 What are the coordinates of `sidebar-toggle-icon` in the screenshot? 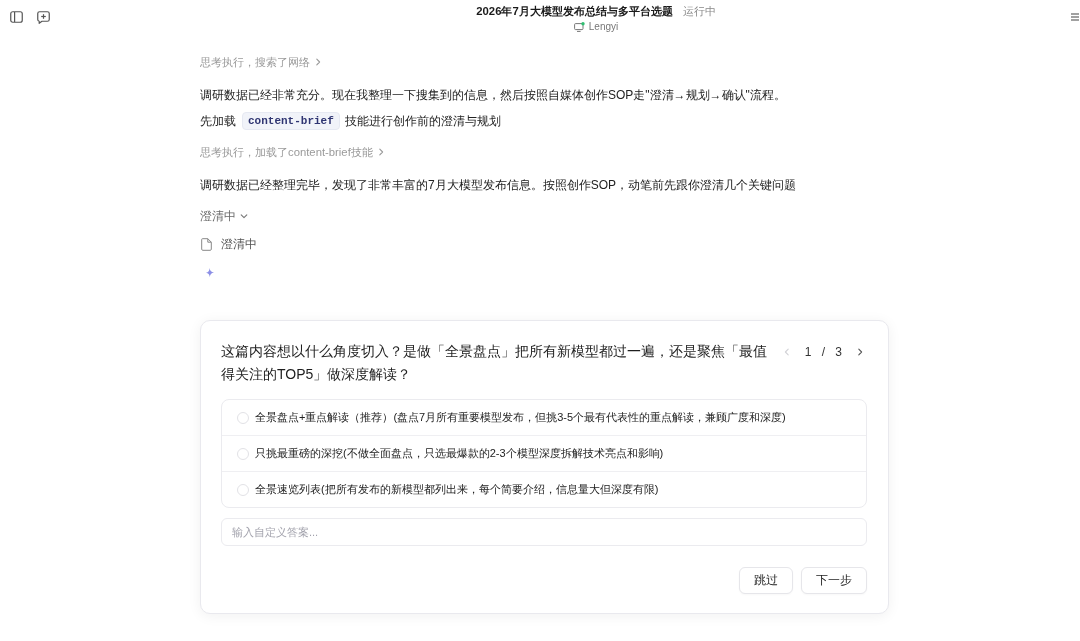 It's located at (16, 17).